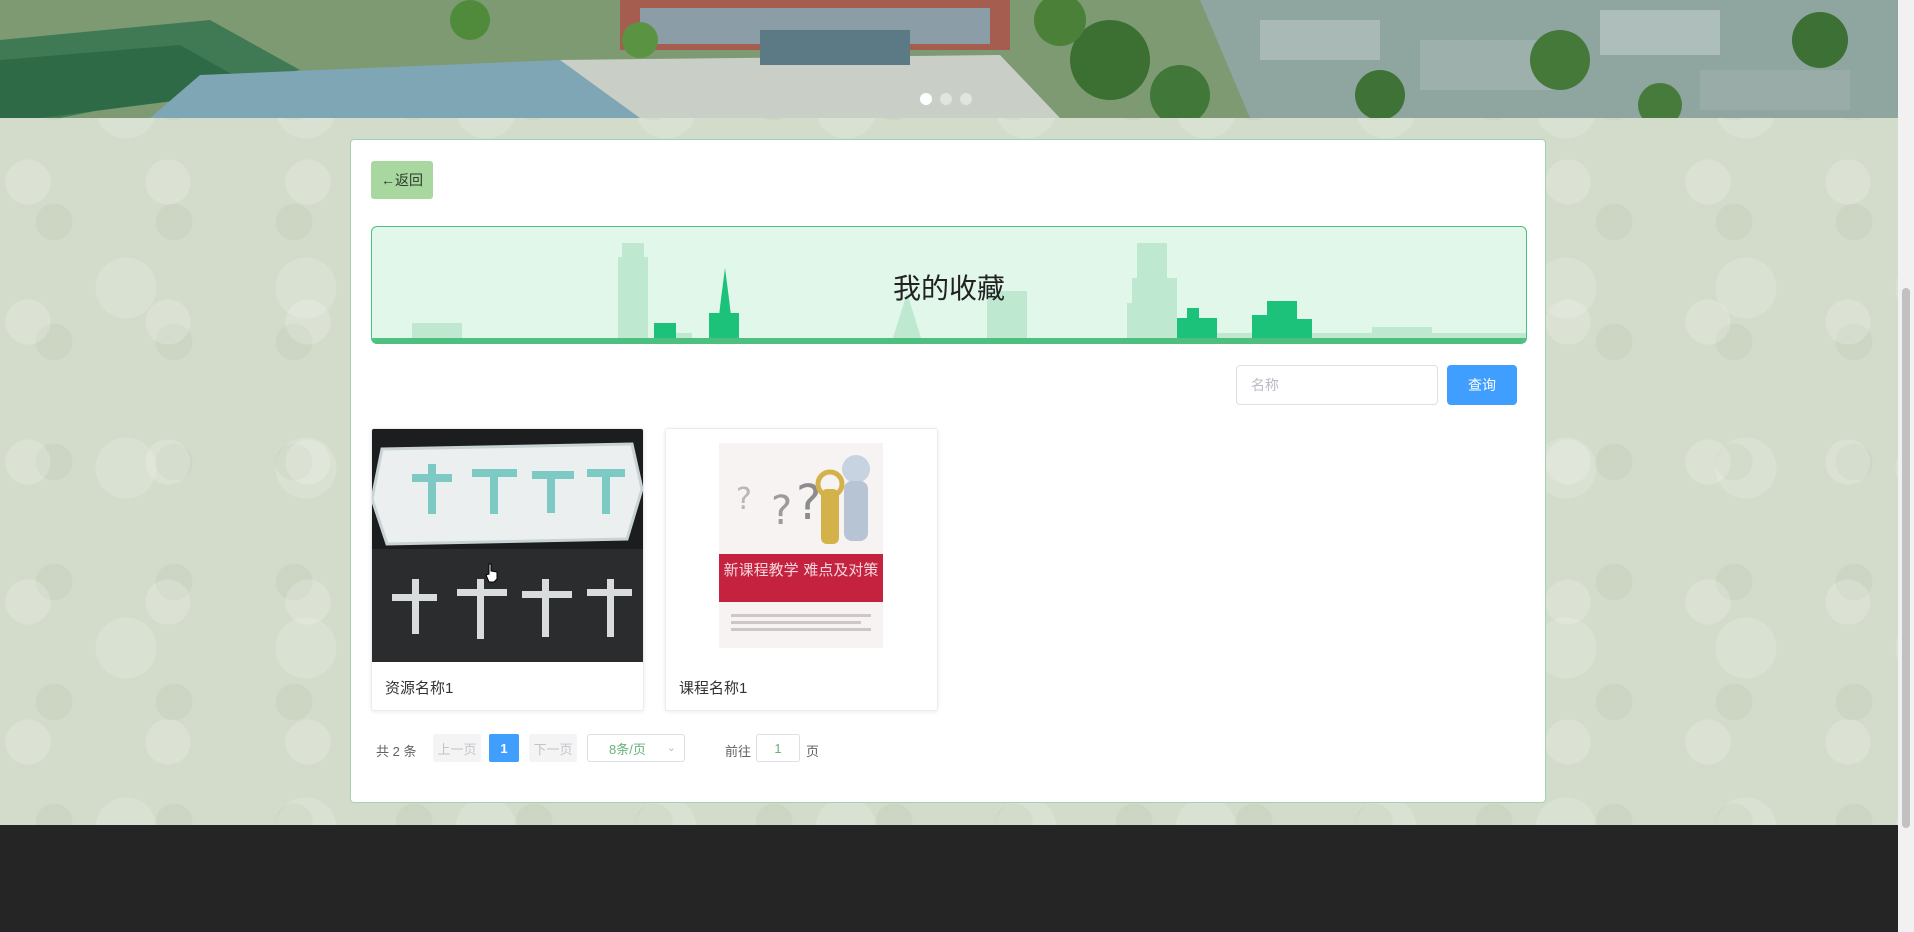  Describe the element at coordinates (553, 748) in the screenshot. I see `next-page-button: 下一页` at that location.